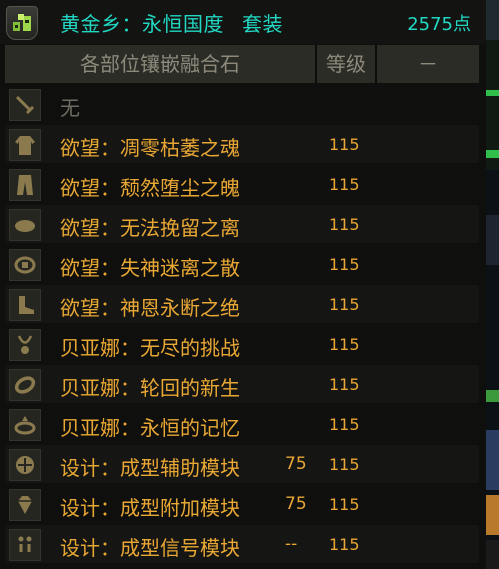  Describe the element at coordinates (150, 188) in the screenshot. I see `slot-name: 欲望：颓然堕尘之魄` at that location.